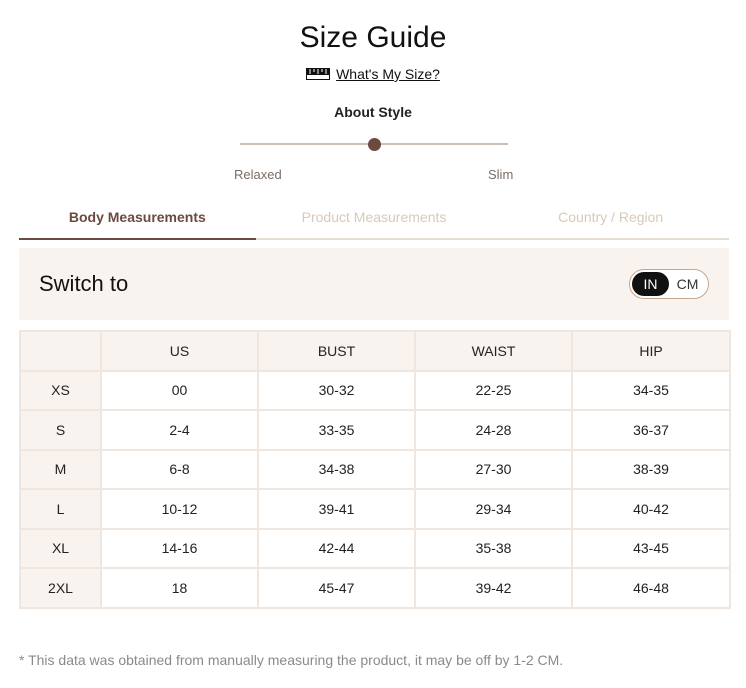  What do you see at coordinates (651, 390) in the screenshot?
I see `table-cell: 34-35` at bounding box center [651, 390].